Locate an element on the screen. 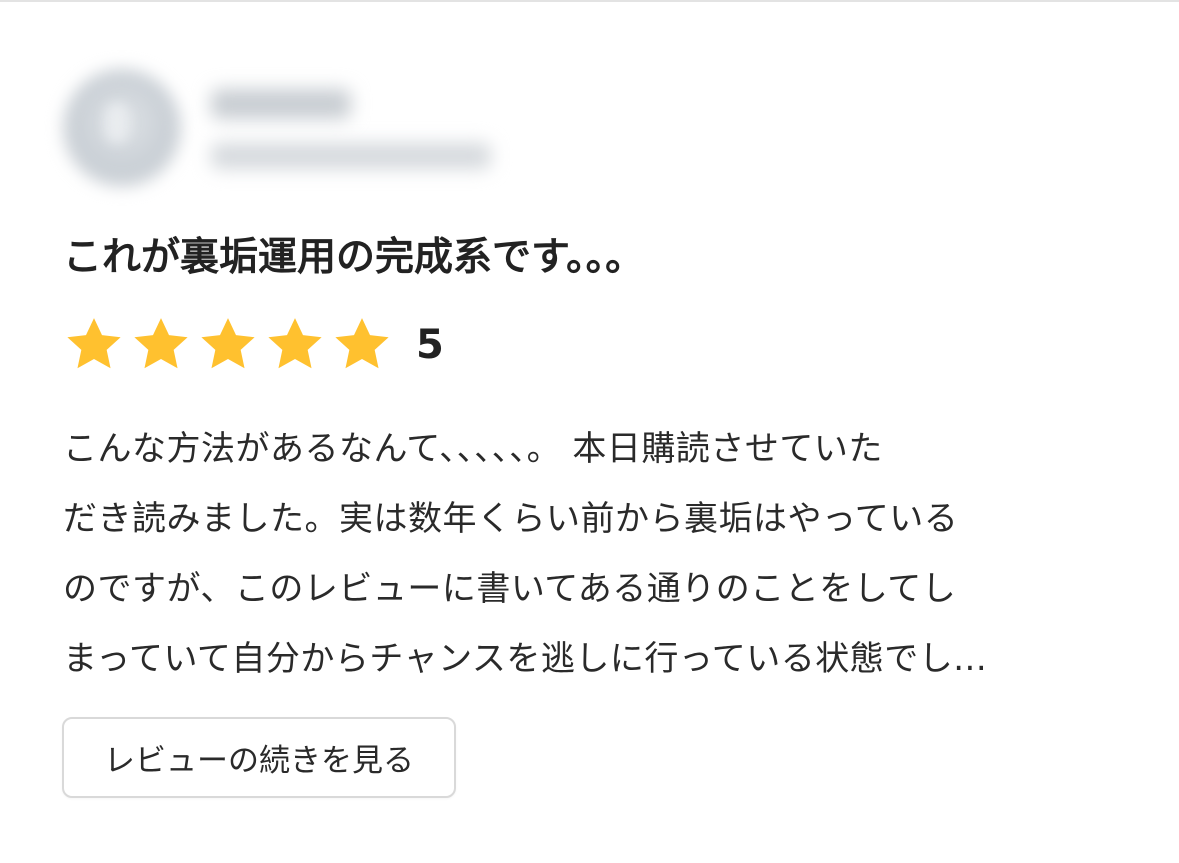 The image size is (1179, 863). reviewer-name-redacted is located at coordinates (281, 104).